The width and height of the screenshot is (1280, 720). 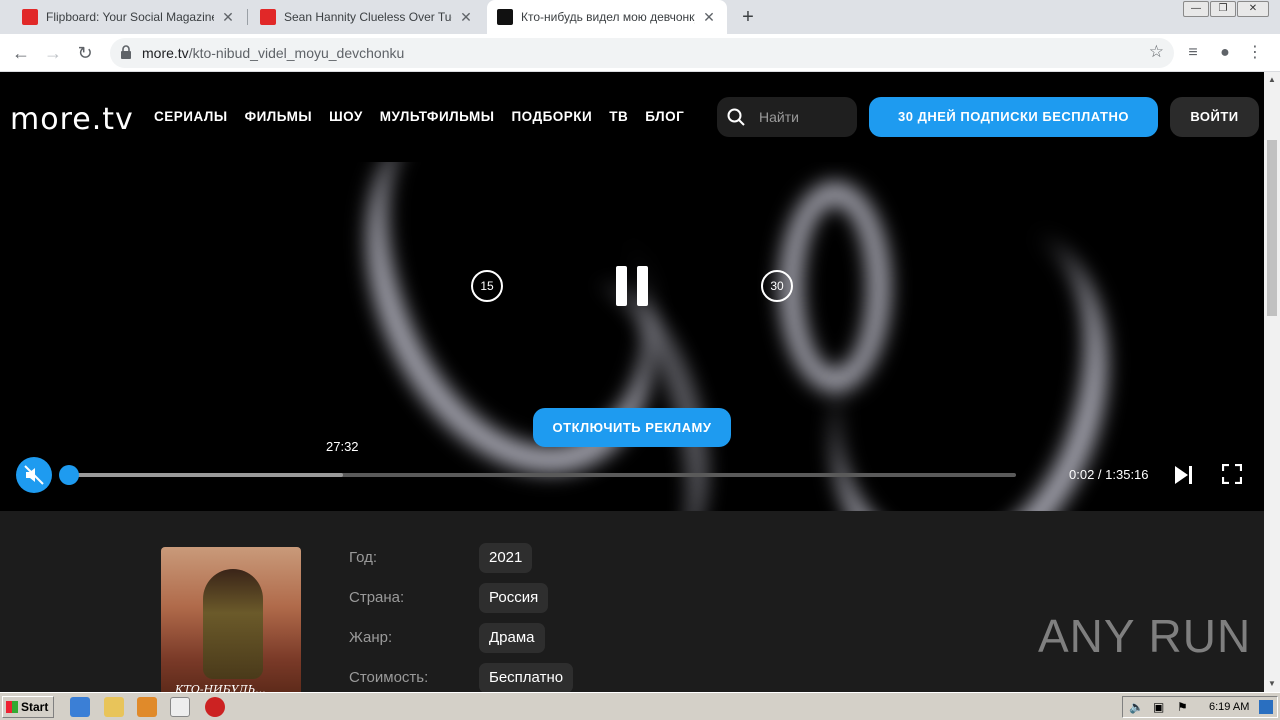 I want to click on windows-logo-icon, so click(x=12, y=707).